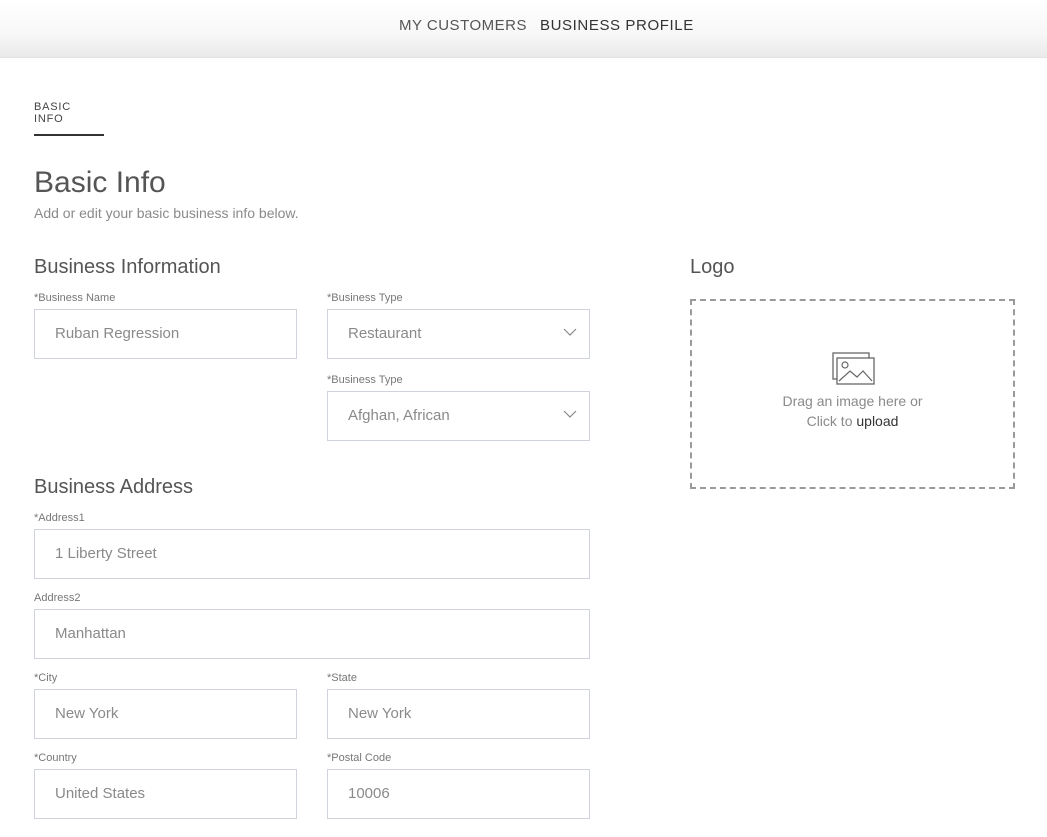 This screenshot has height=837, width=1047. What do you see at coordinates (342, 678) in the screenshot?
I see `state-label: *State` at bounding box center [342, 678].